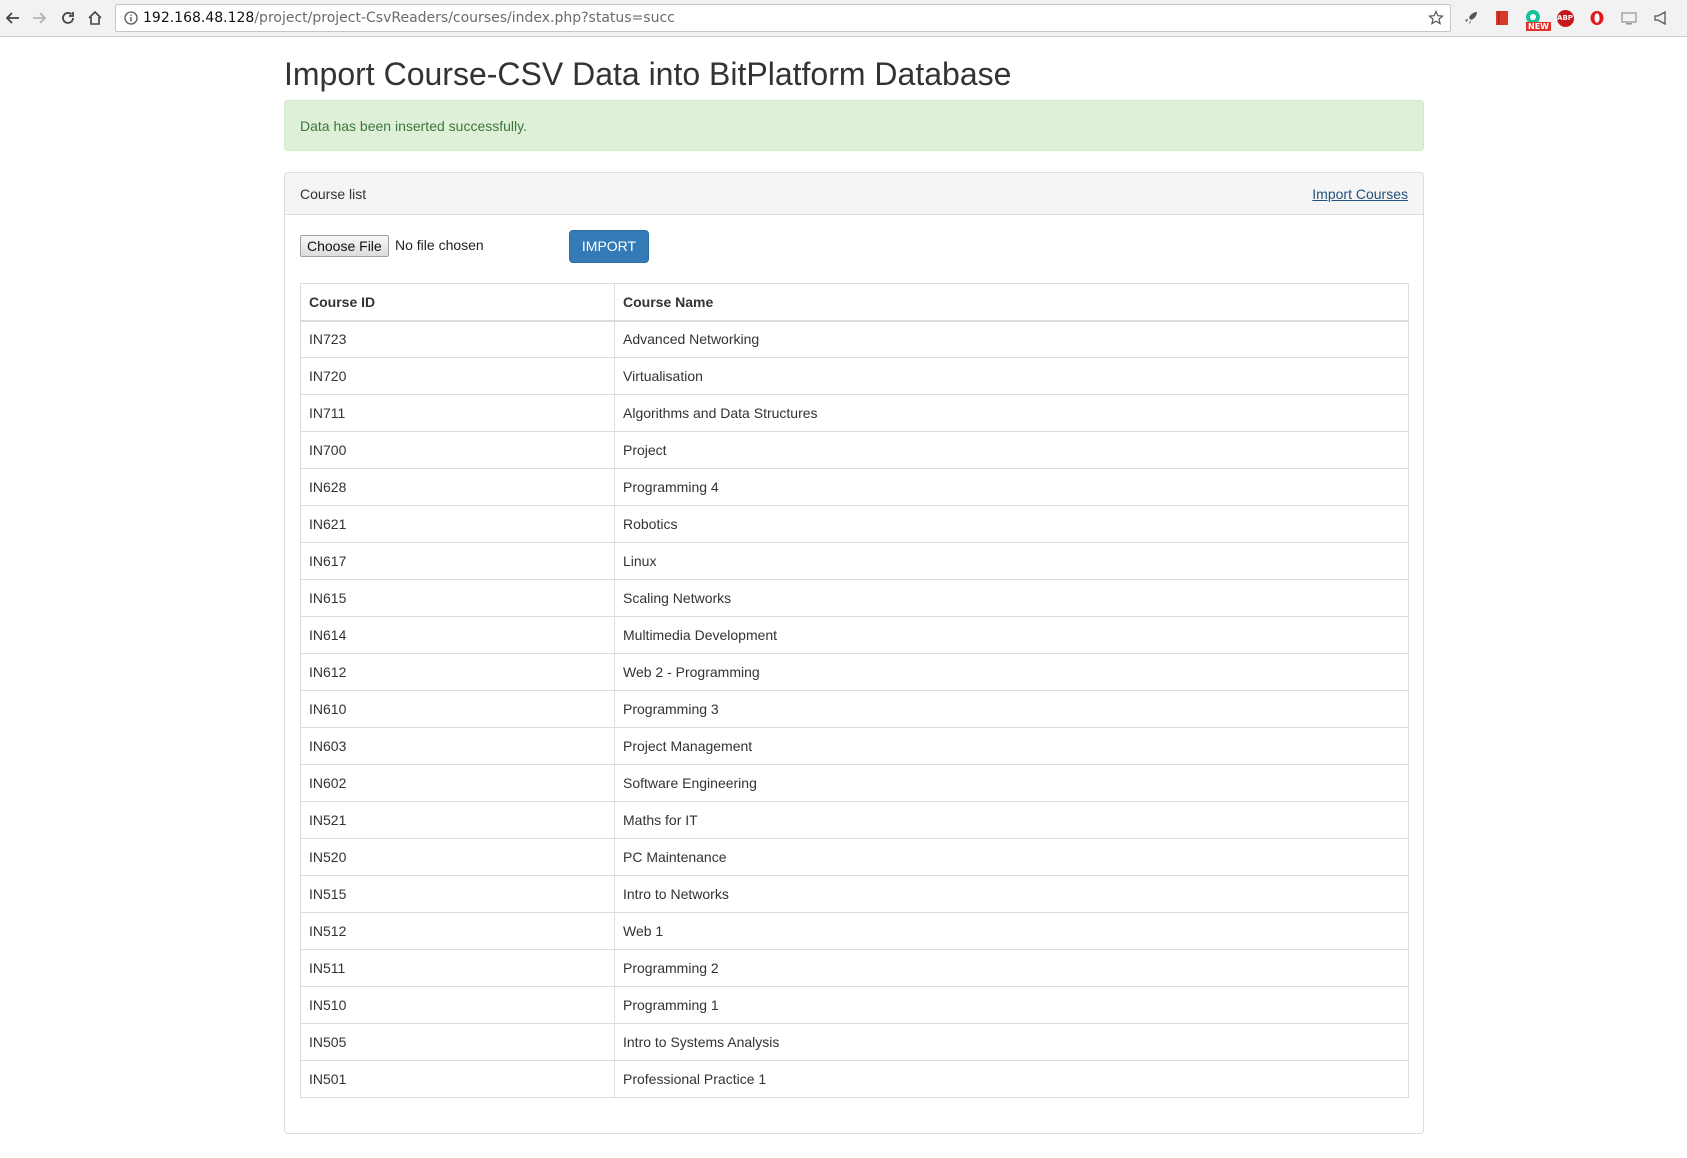 This screenshot has width=1687, height=1158. I want to click on course-id-cell: IN612, so click(457, 672).